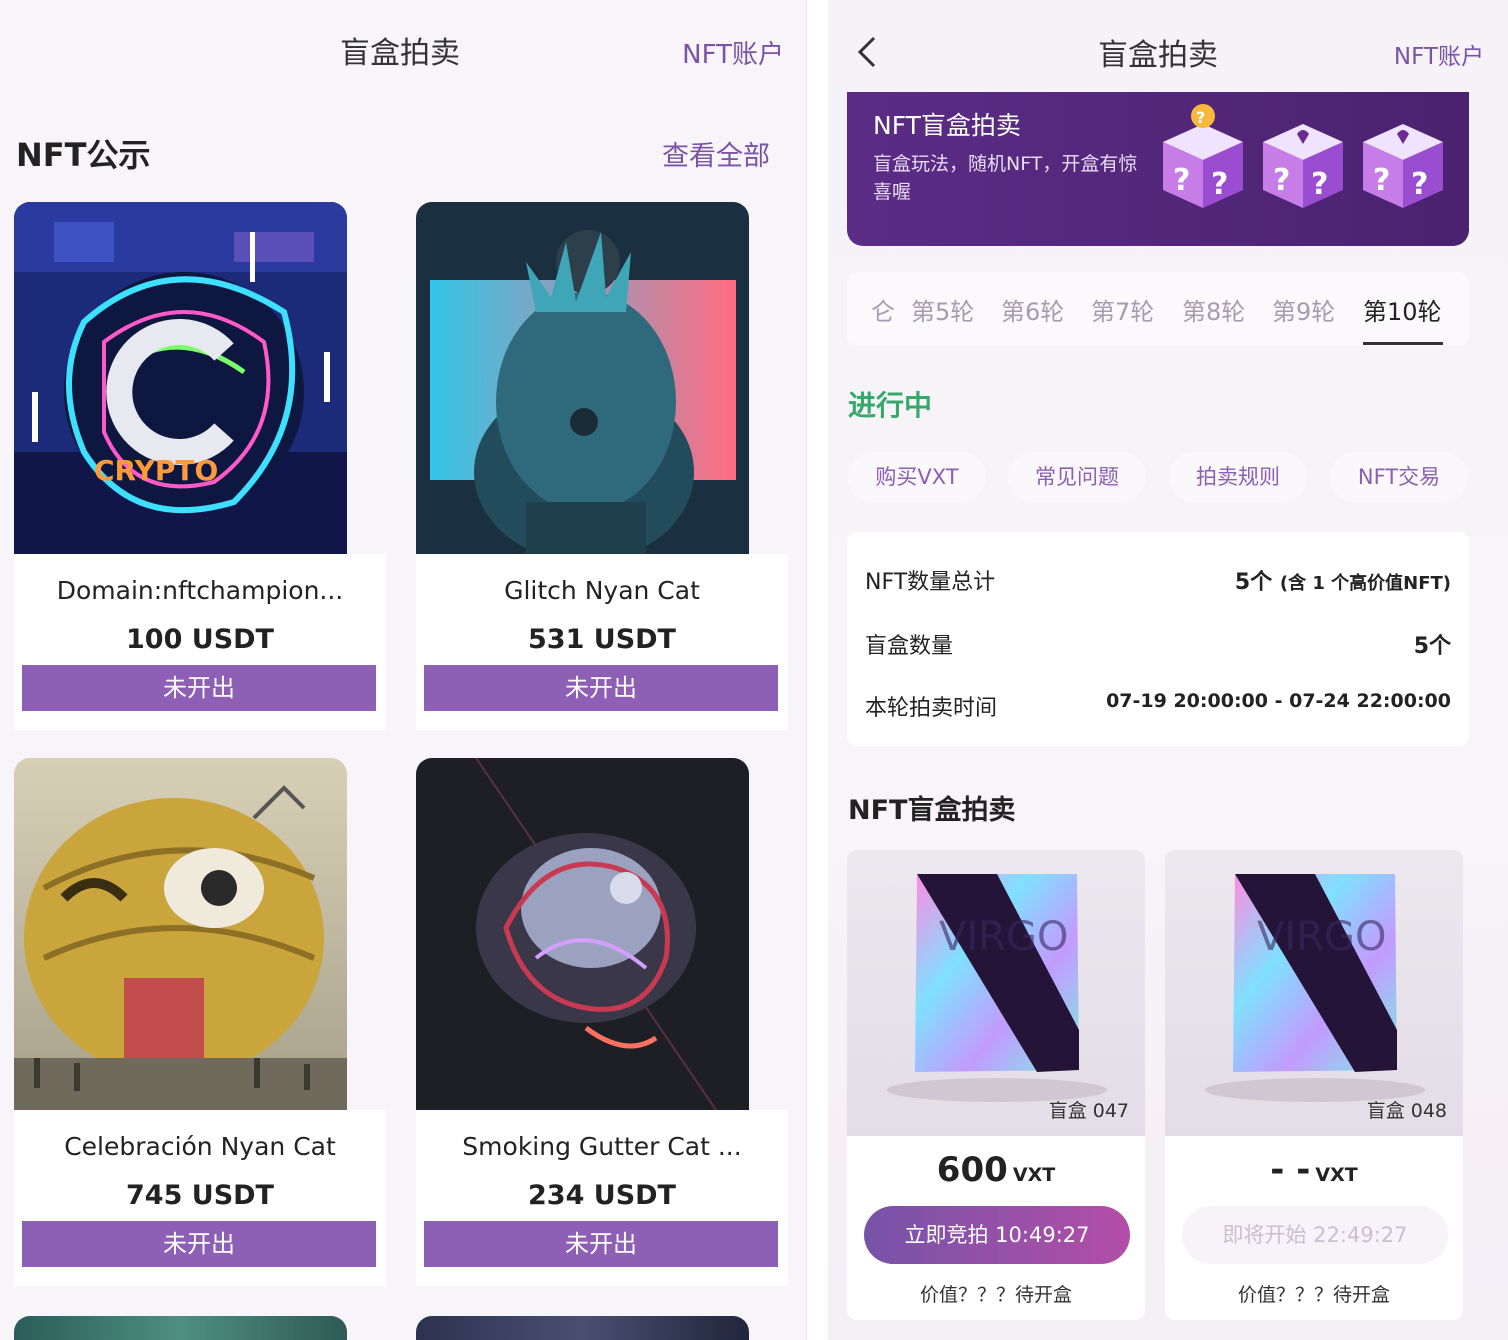 Image resolution: width=1508 pixels, height=1340 pixels. What do you see at coordinates (1314, 1170) in the screenshot?
I see `box-price: - - VXT` at bounding box center [1314, 1170].